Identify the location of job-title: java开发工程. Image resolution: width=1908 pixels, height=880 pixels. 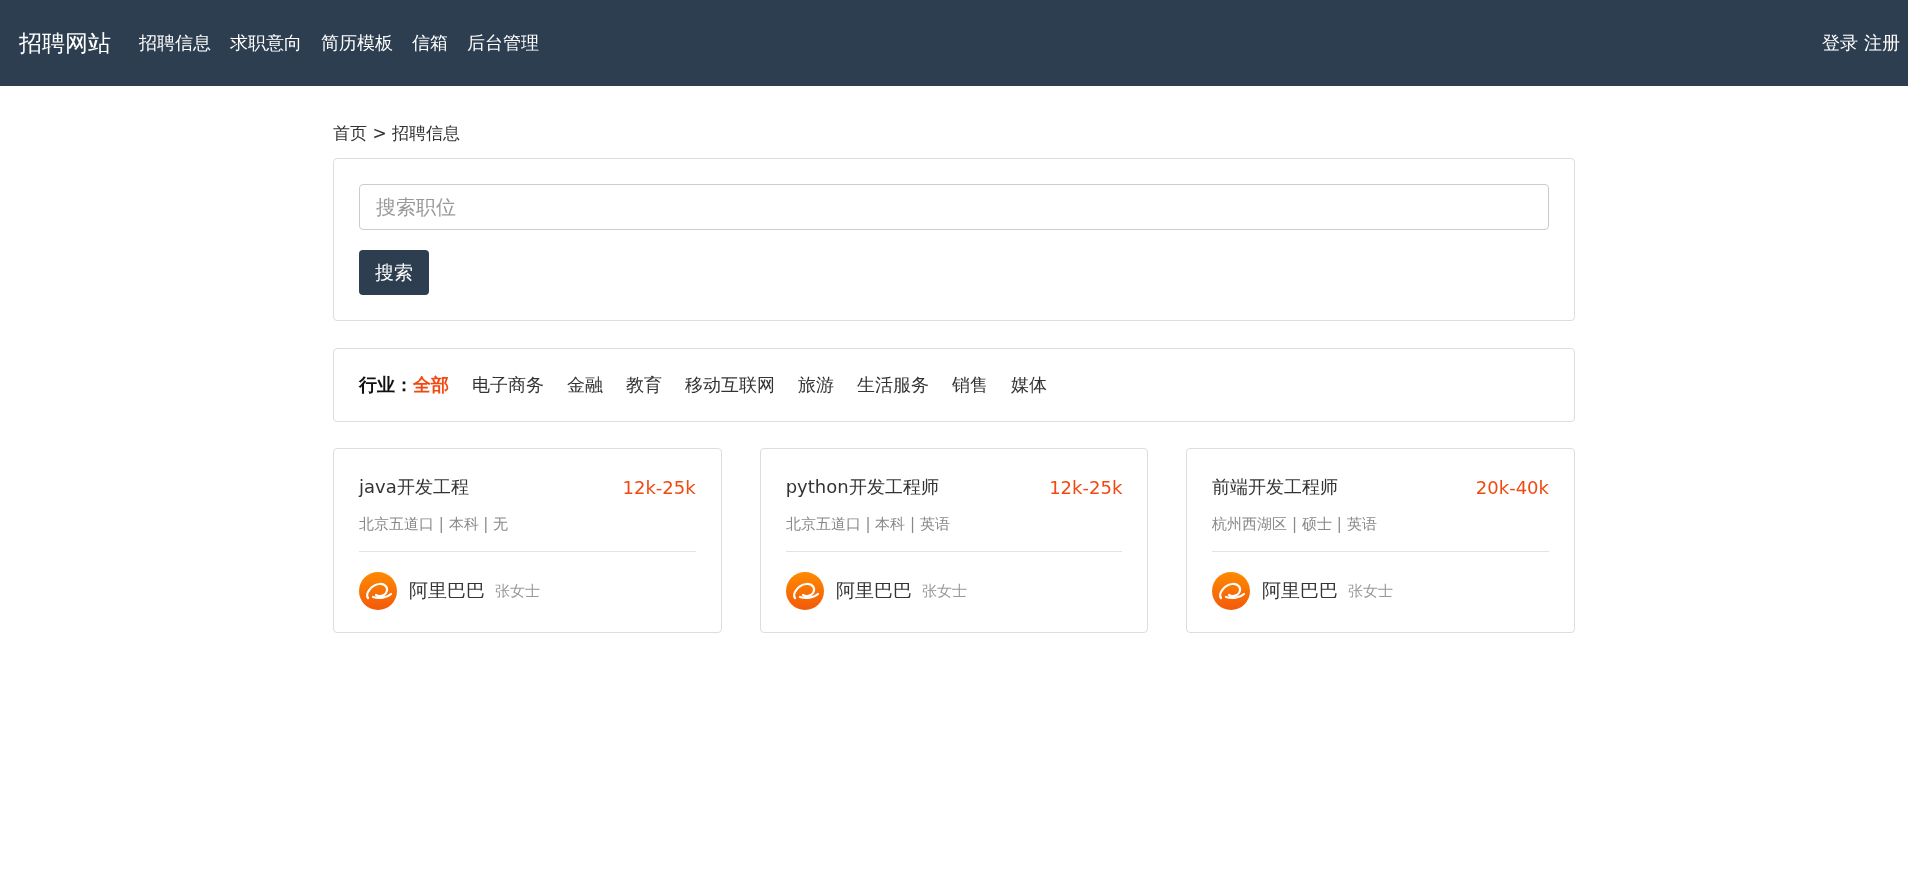
(414, 487).